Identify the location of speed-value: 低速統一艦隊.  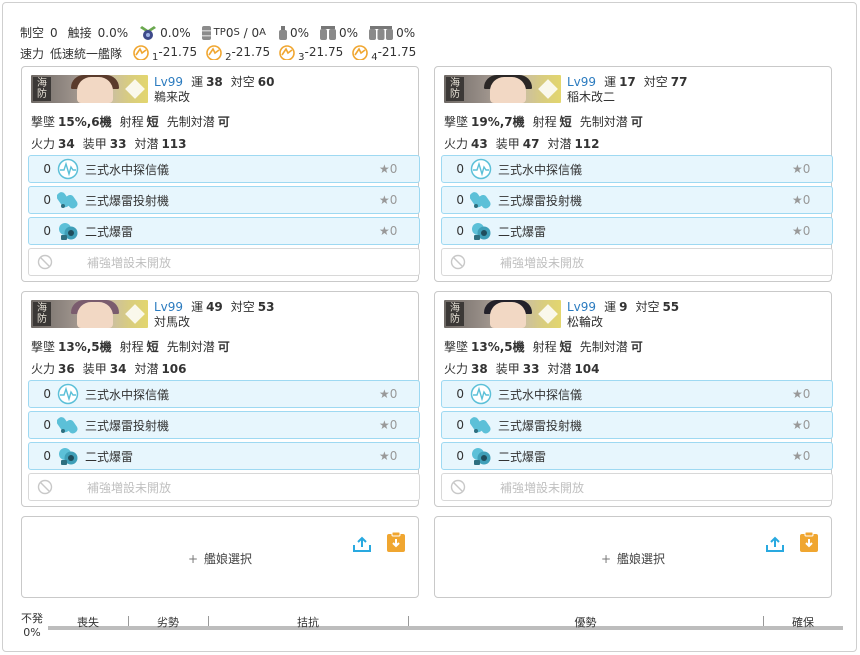
(86, 54).